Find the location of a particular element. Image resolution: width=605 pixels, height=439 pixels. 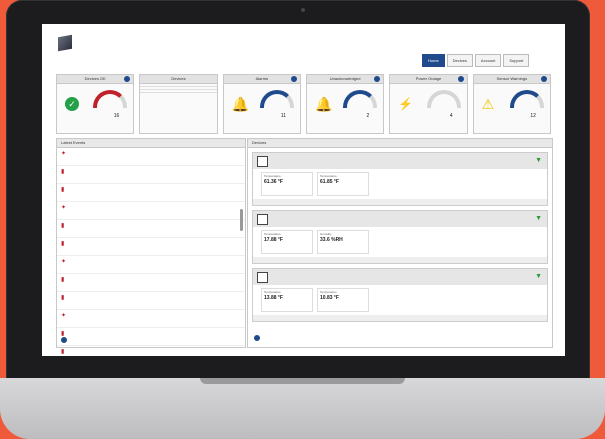

widget-alarms: Alarms 🔔 11 is located at coordinates (261, 104).